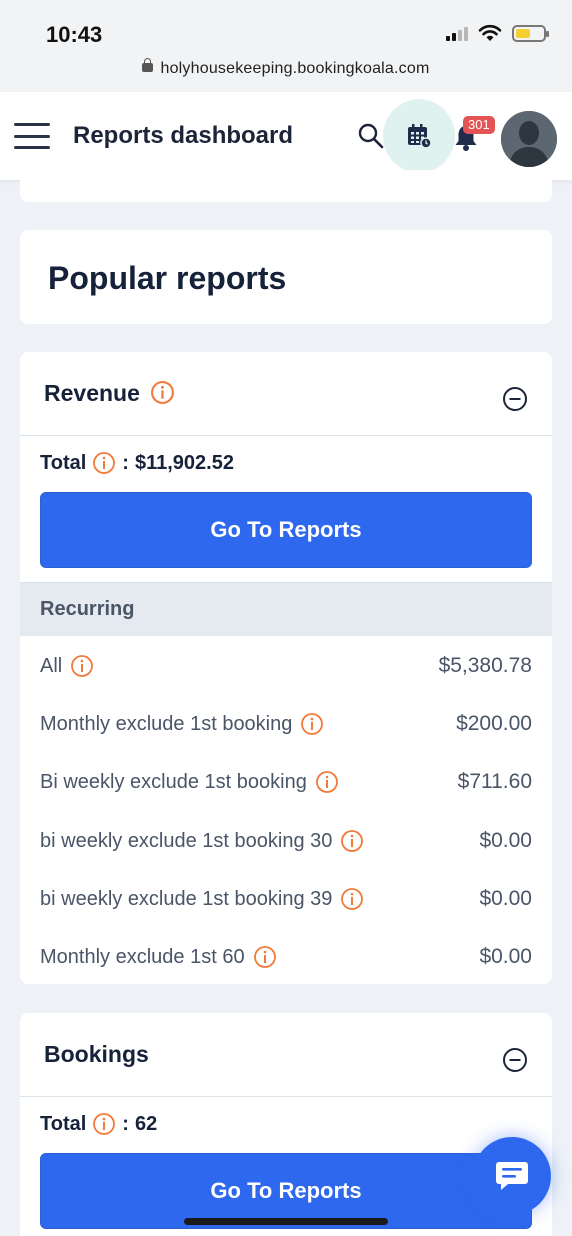  I want to click on total-value: 62, so click(146, 1123).